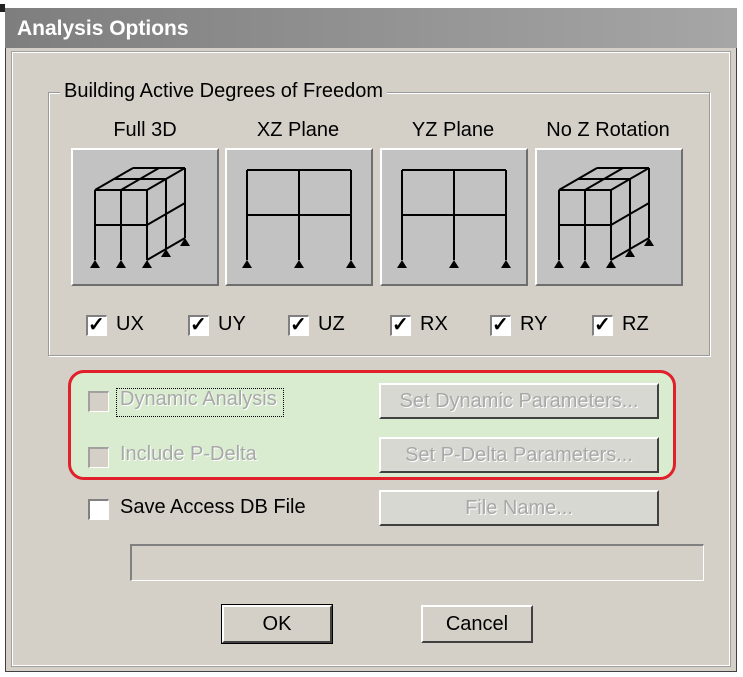 This screenshot has width=743, height=677. I want to click on save-access-db-checkbox, so click(98, 509).